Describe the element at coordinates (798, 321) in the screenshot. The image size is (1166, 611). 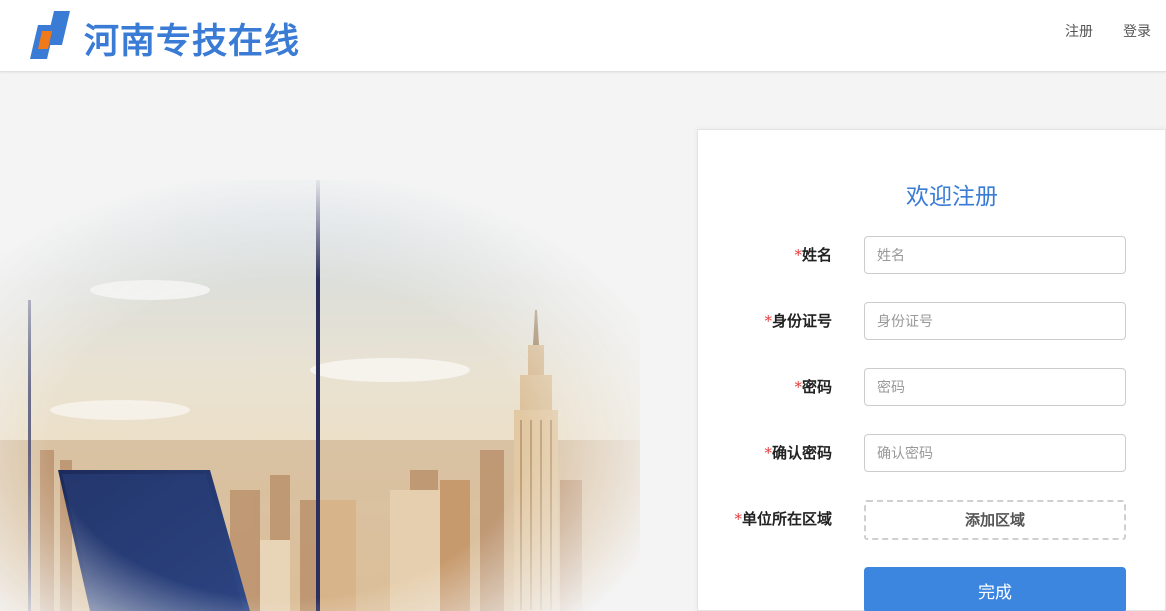
I see `id-number-label: *身份证号` at that location.